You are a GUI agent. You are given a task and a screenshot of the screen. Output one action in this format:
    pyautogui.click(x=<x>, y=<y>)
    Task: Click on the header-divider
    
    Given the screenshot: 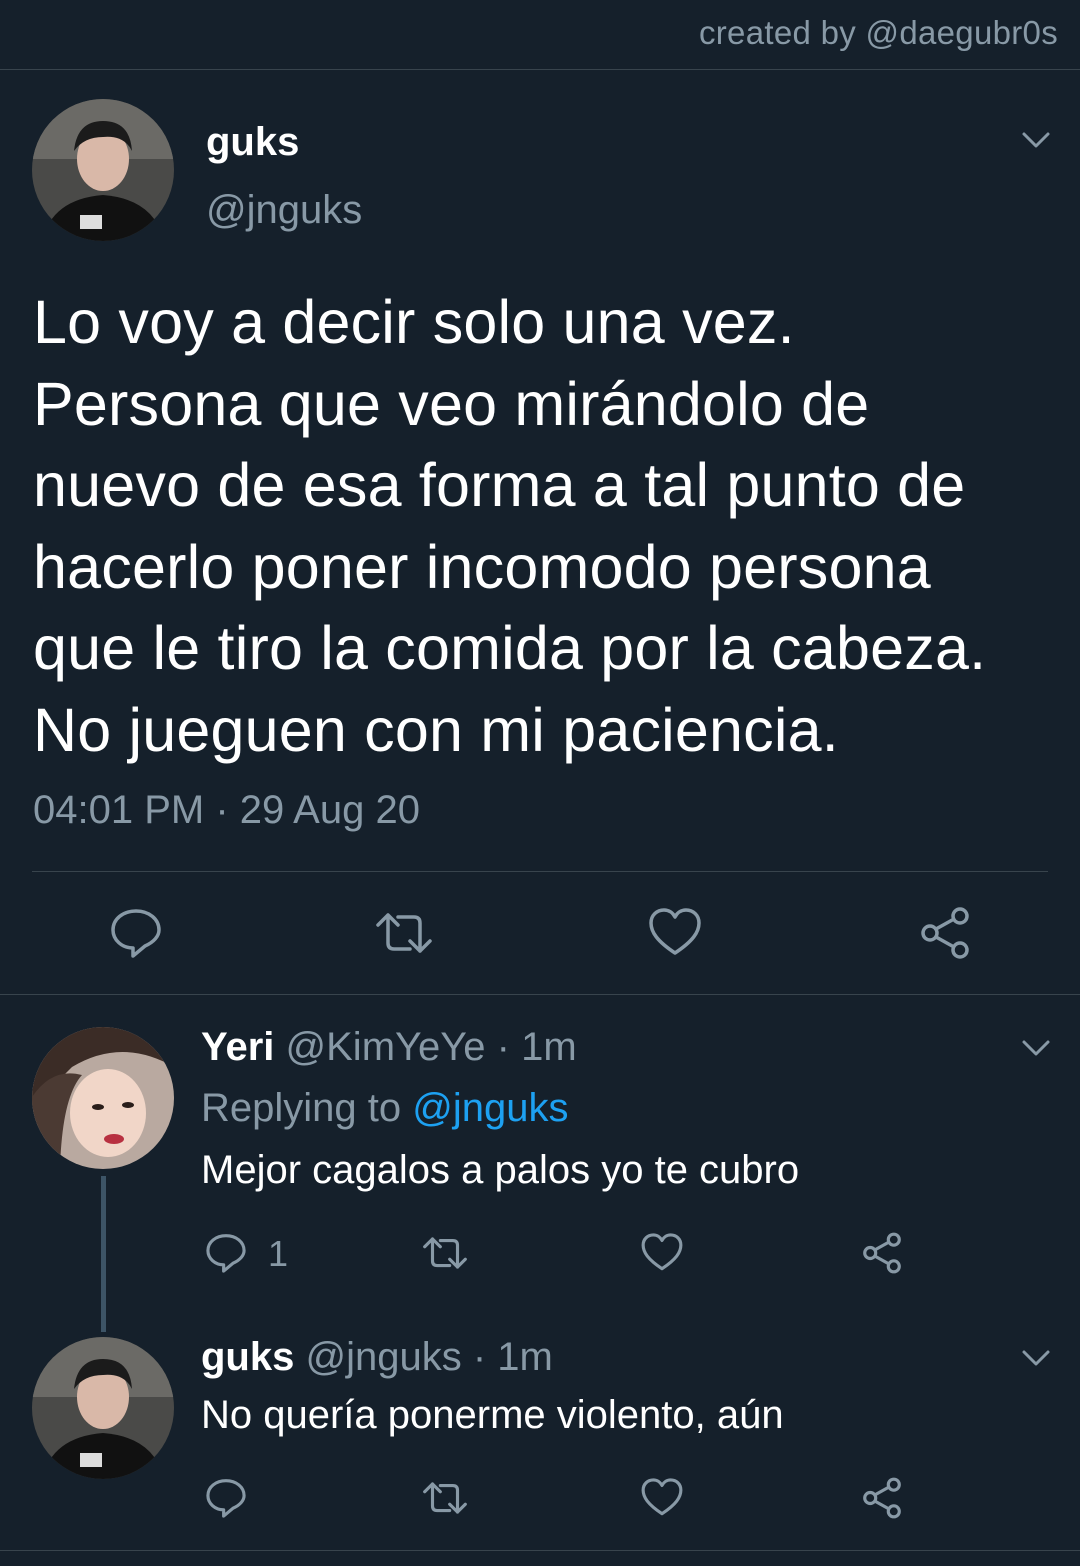 What is the action you would take?
    pyautogui.click(x=540, y=69)
    